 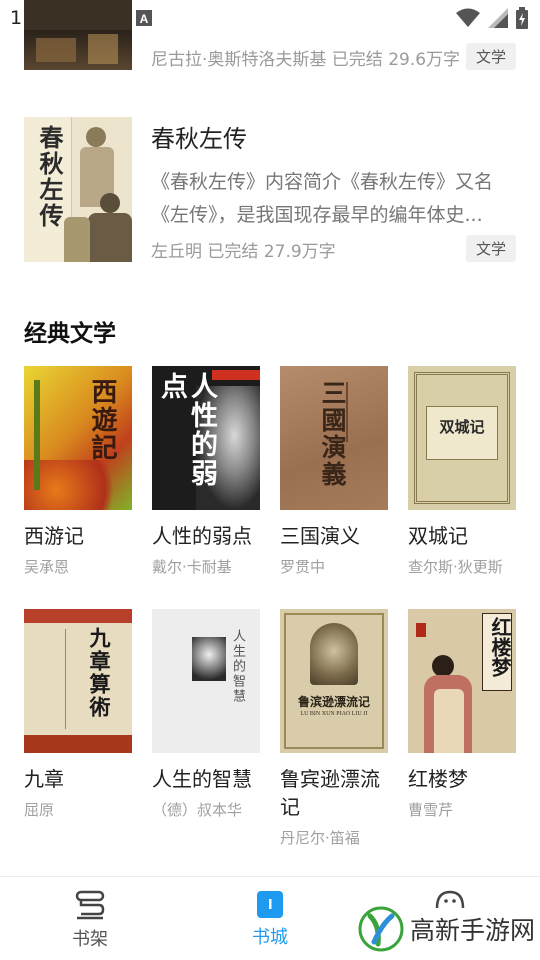 I want to click on book-author: 戴尔·卡耐基, so click(x=192, y=567).